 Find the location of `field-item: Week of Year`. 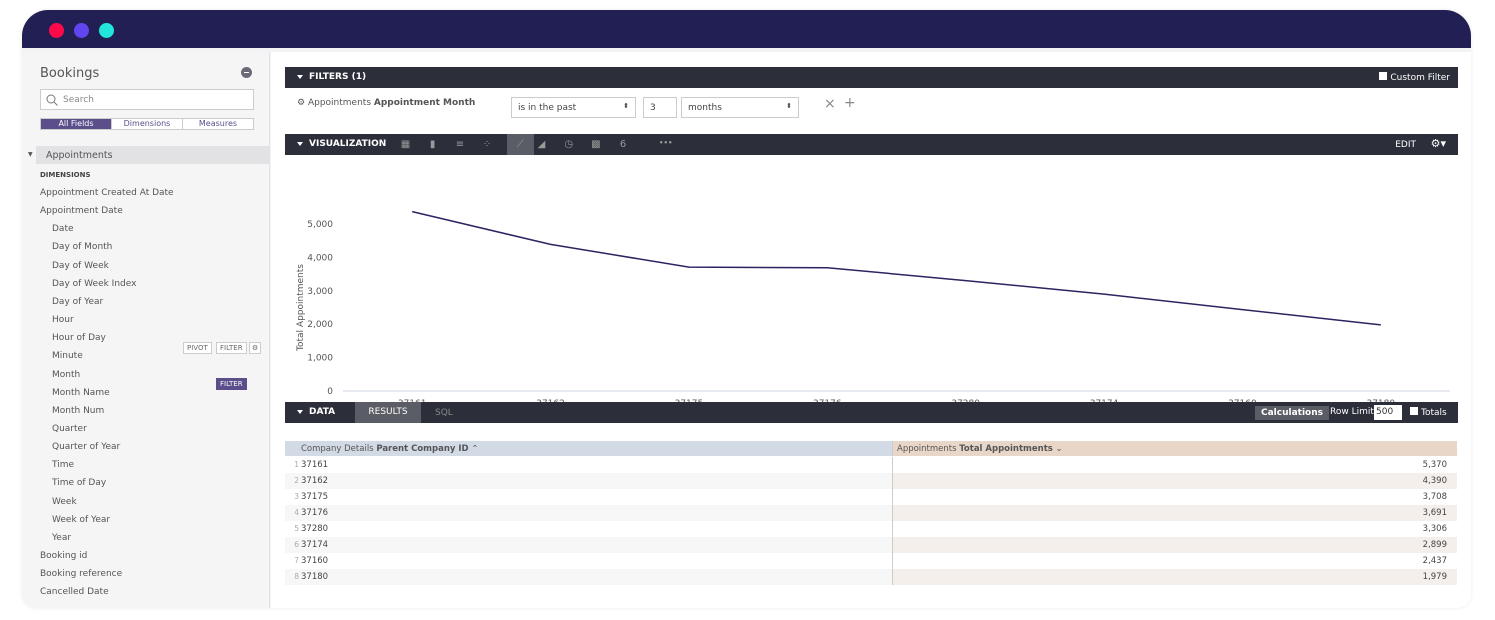

field-item: Week of Year is located at coordinates (81, 520).